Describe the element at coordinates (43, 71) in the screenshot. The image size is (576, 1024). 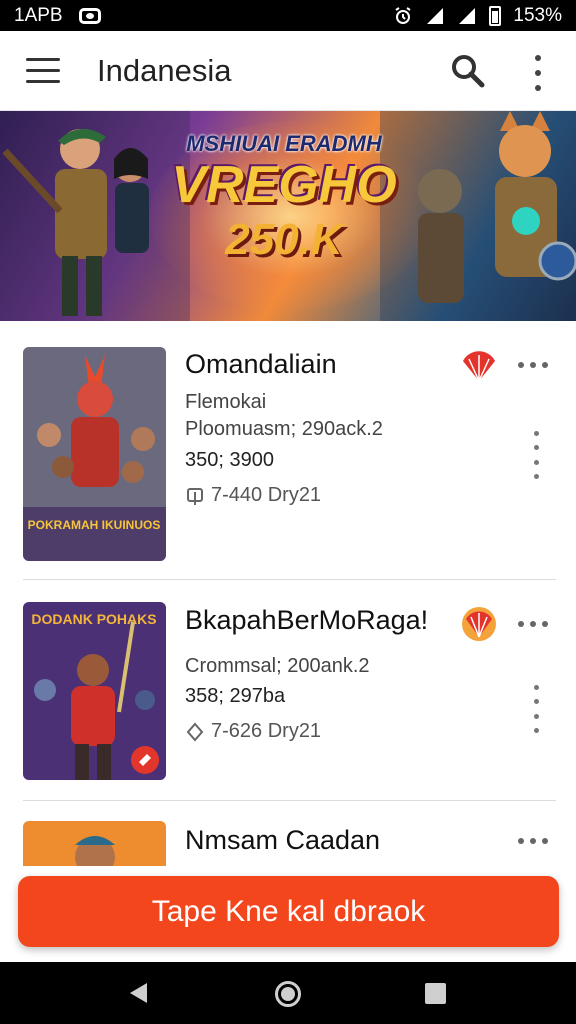
I see `menu-icon` at that location.